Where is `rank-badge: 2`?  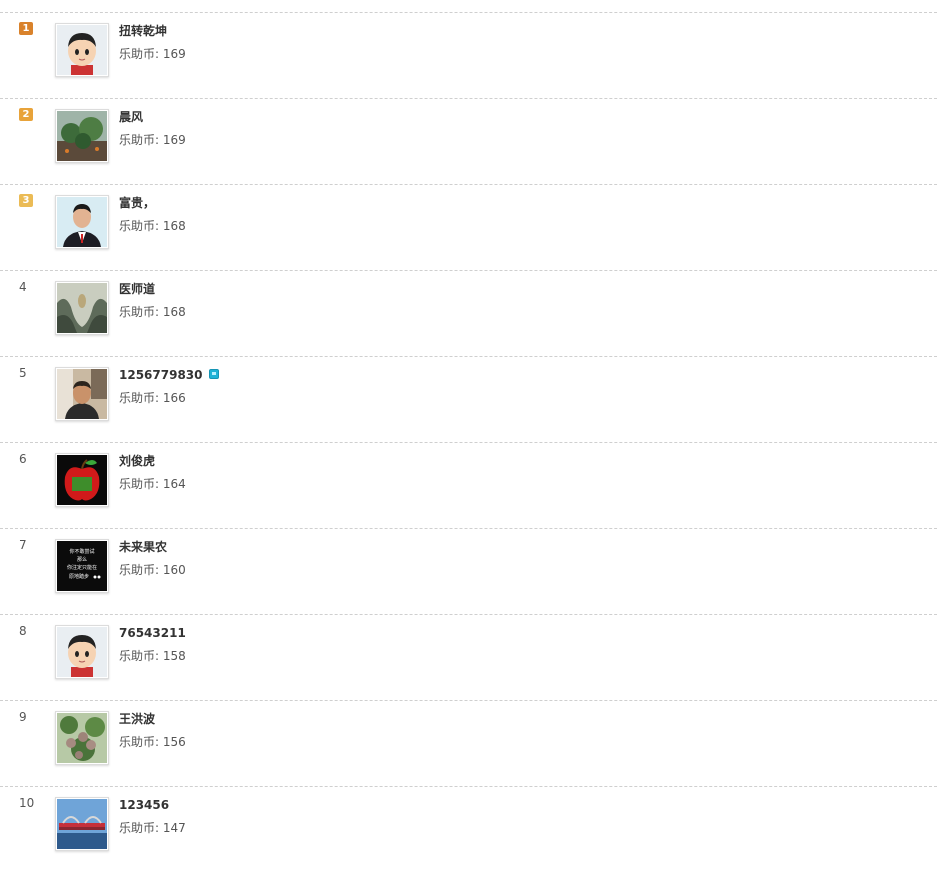
rank-badge: 2 is located at coordinates (26, 114).